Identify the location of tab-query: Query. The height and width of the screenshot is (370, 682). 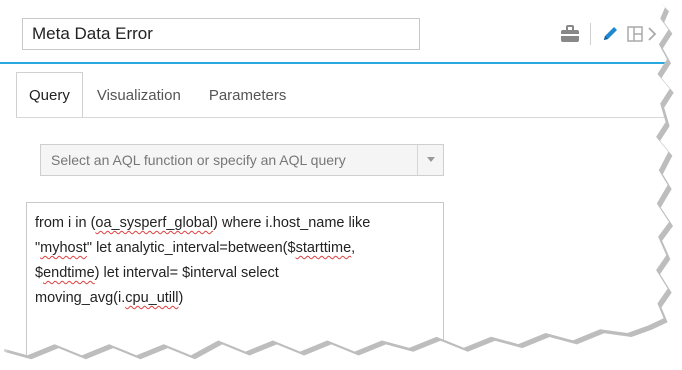
(49, 95).